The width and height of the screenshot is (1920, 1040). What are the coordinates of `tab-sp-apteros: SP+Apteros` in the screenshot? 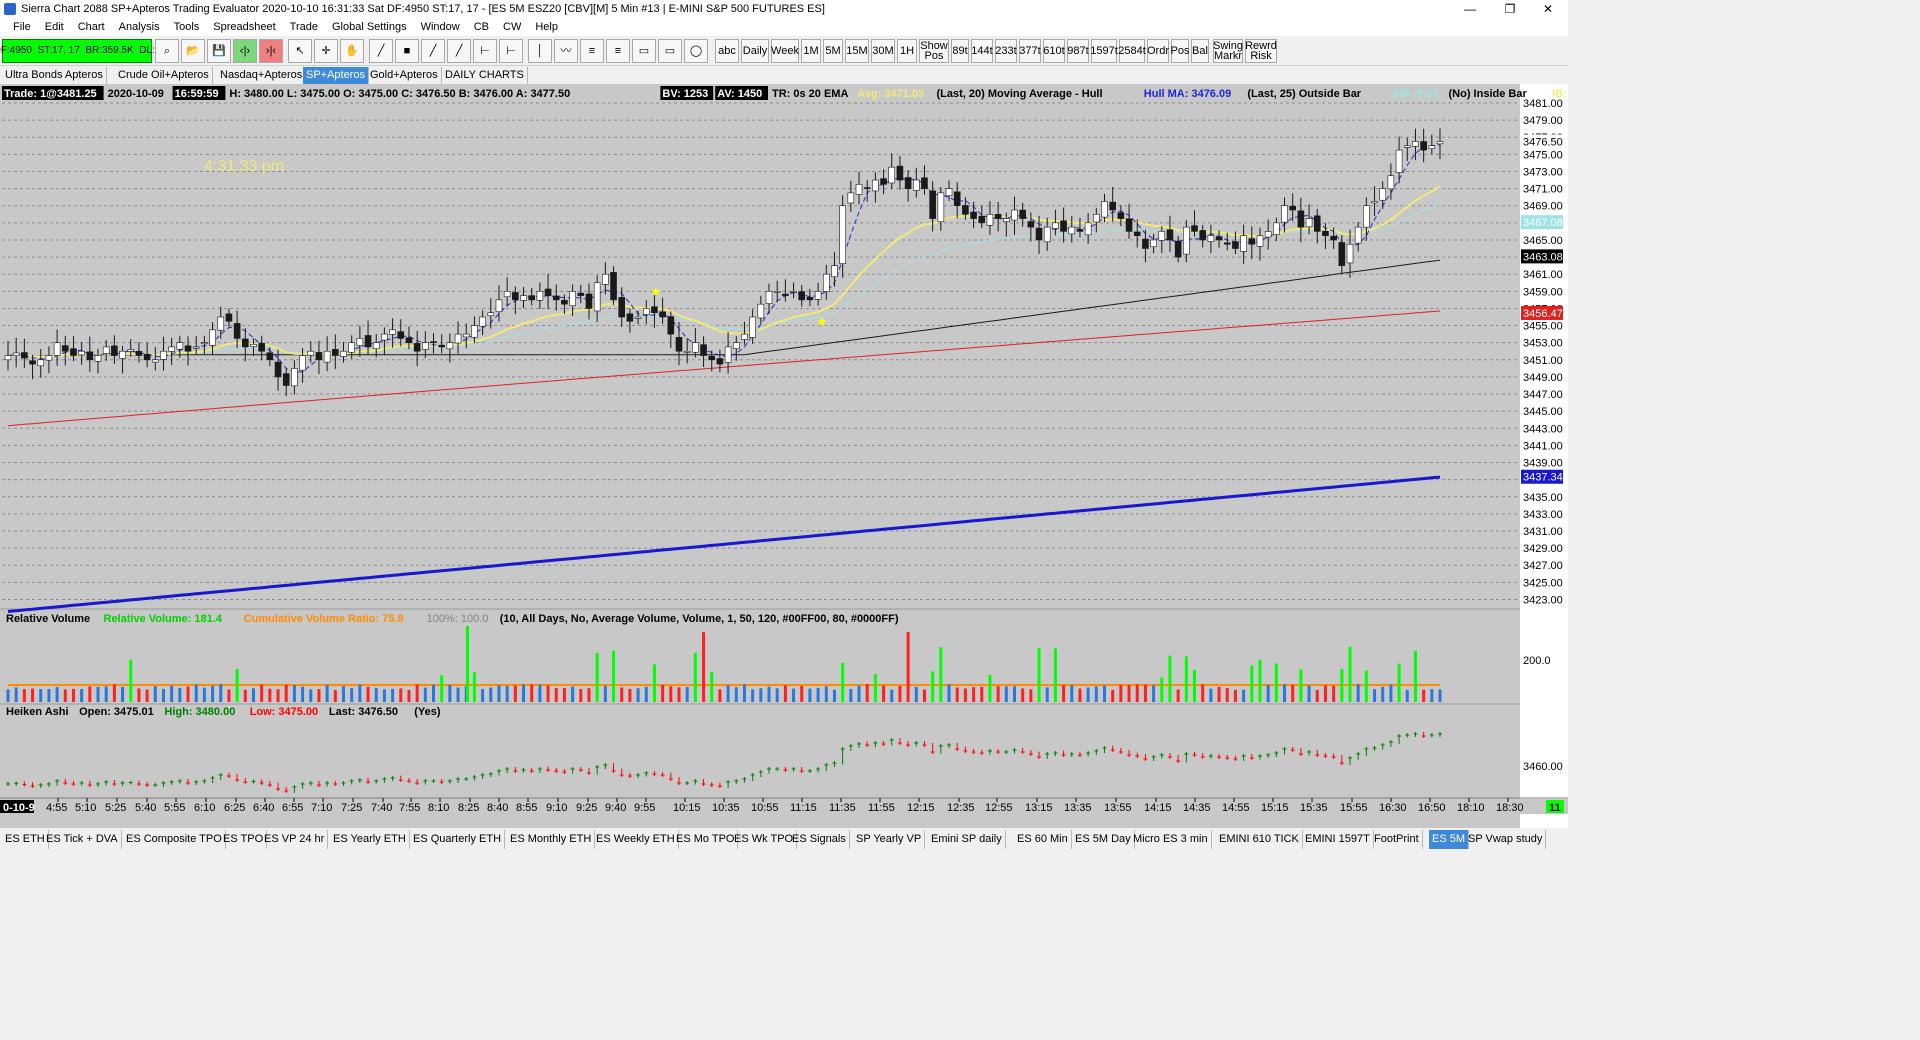 It's located at (336, 75).